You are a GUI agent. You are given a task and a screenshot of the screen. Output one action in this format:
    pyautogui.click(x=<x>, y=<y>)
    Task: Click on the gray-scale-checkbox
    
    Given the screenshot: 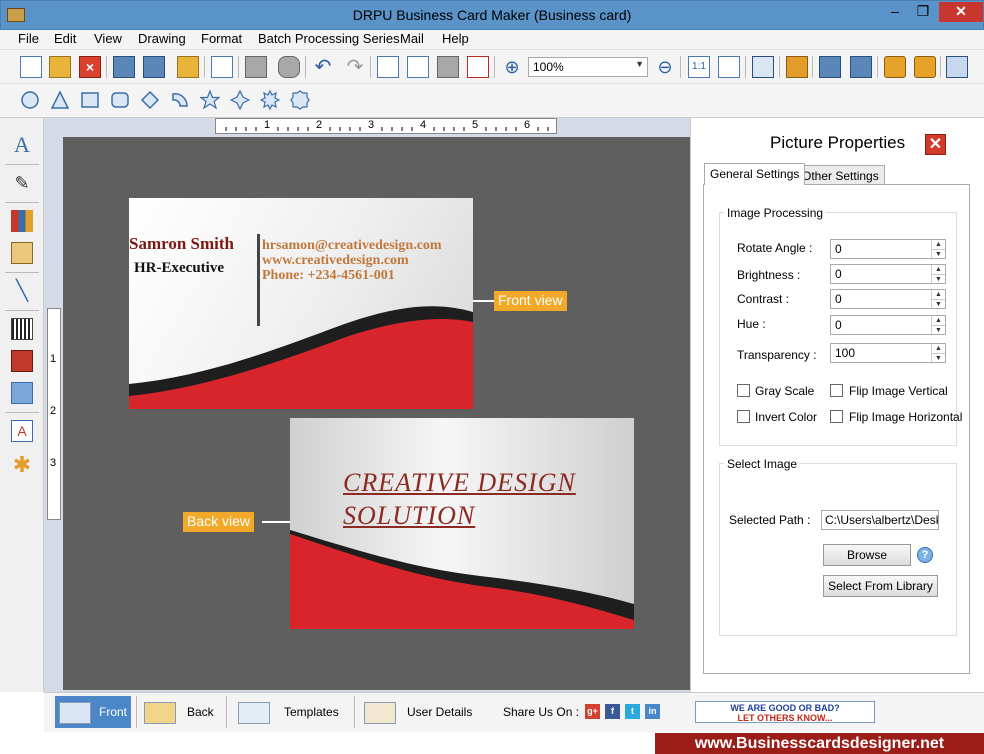 What is the action you would take?
    pyautogui.click(x=743, y=390)
    